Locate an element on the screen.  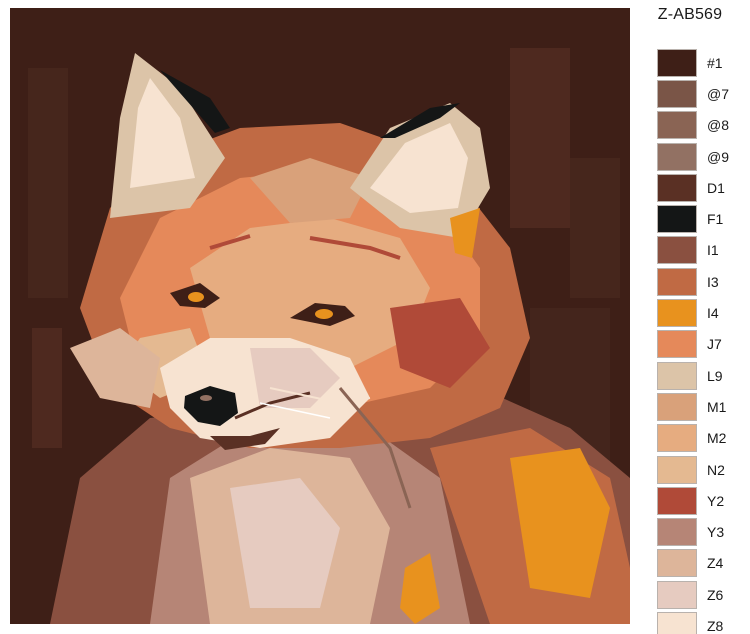
legend-item: @7 is located at coordinates (702, 93).